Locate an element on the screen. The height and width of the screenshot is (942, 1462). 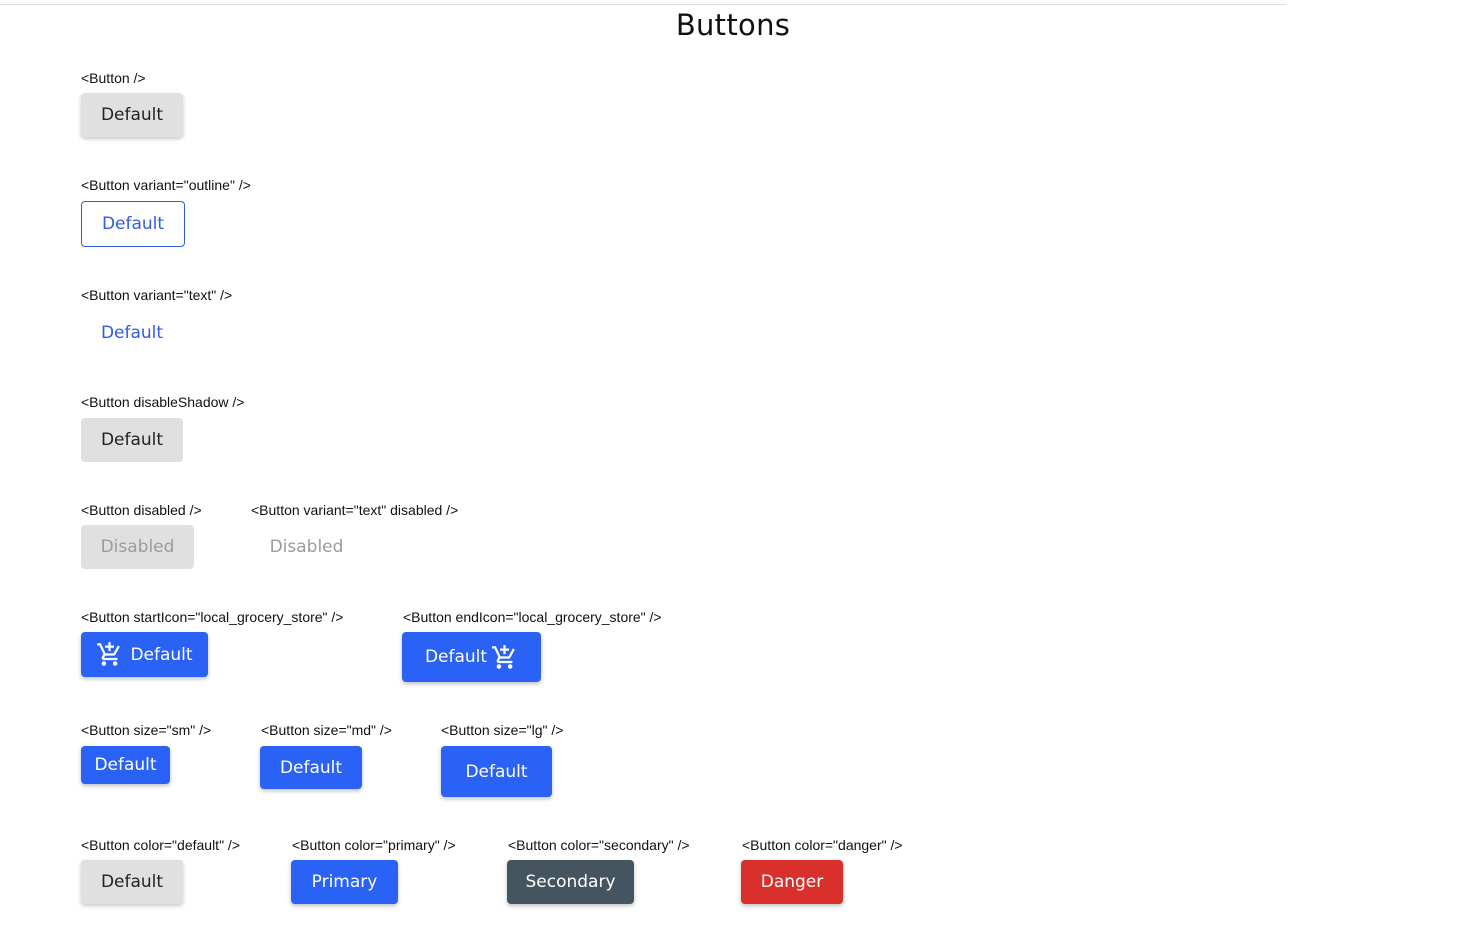
label-basic: <Button /> is located at coordinates (113, 78).